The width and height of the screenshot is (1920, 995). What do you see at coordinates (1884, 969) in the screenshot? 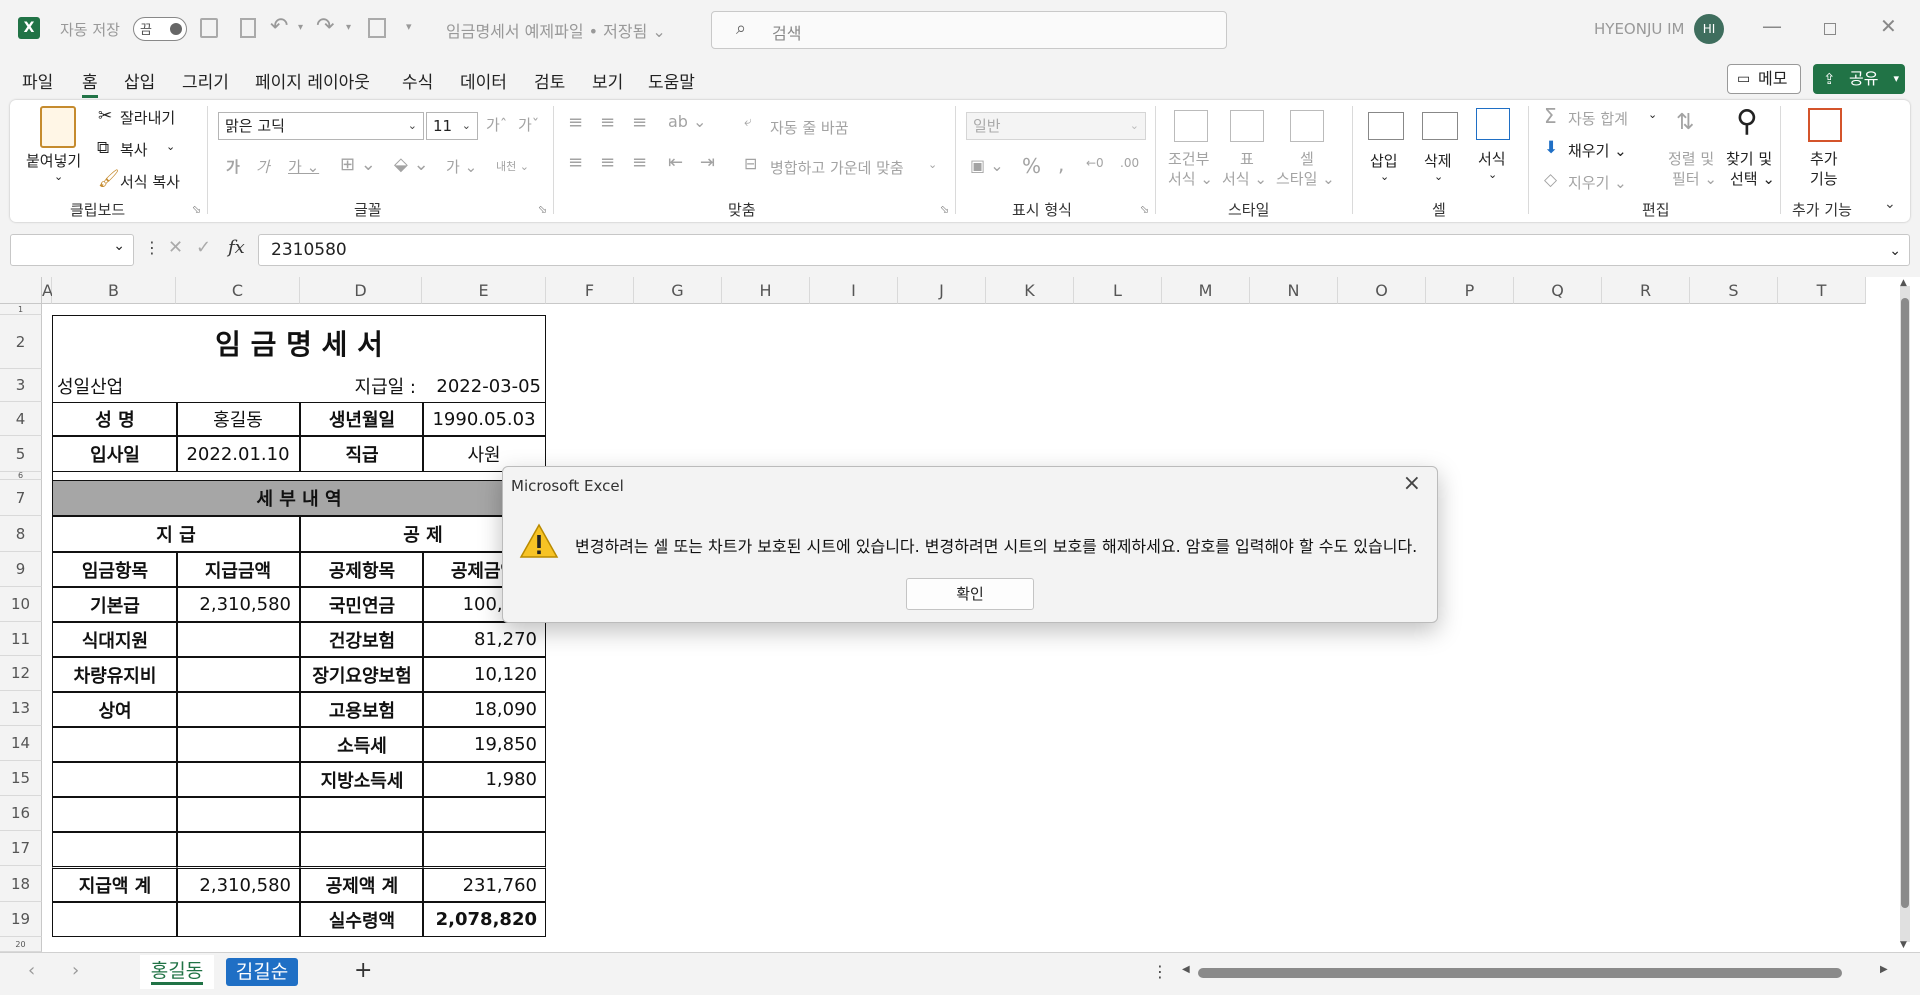
I see `hscroll-right-icon: ▶` at bounding box center [1884, 969].